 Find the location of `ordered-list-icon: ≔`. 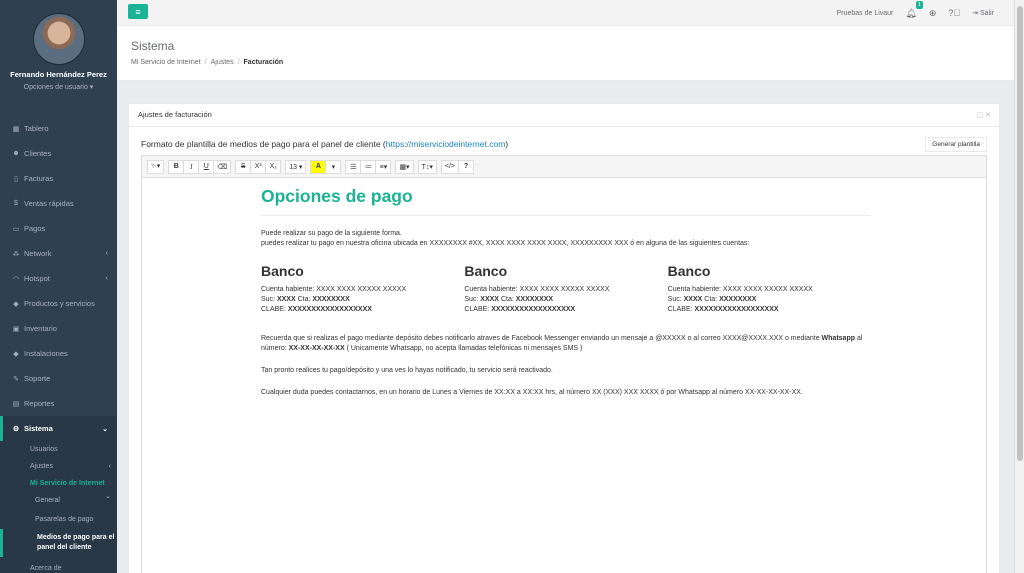

ordered-list-icon: ≔ is located at coordinates (368, 166).